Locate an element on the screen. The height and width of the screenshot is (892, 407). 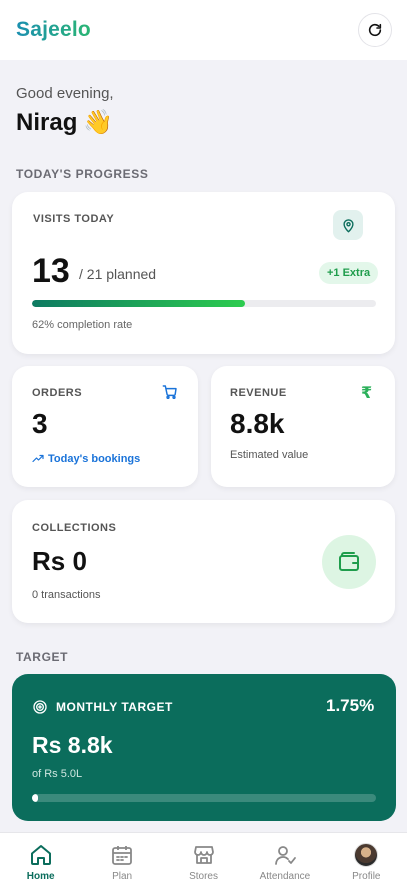
revenue-value: 8.8k is located at coordinates (257, 423).